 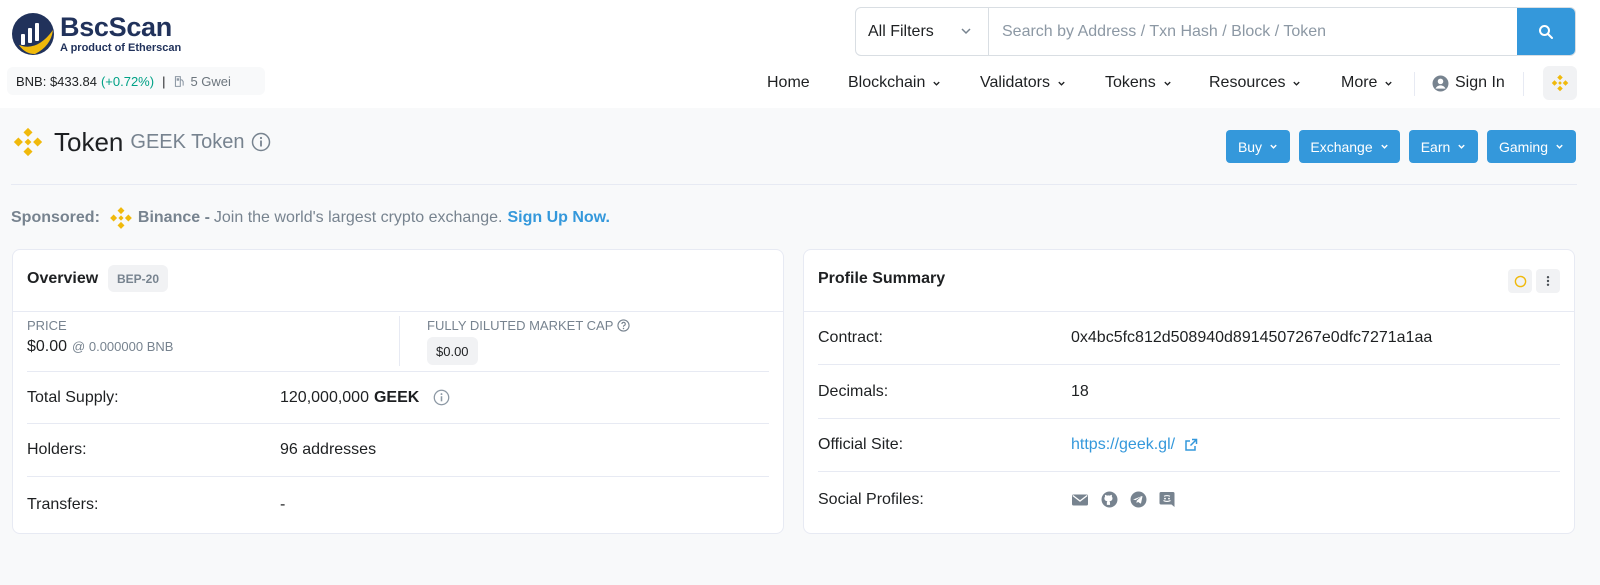 I want to click on page-title-main: Token, so click(x=89, y=141).